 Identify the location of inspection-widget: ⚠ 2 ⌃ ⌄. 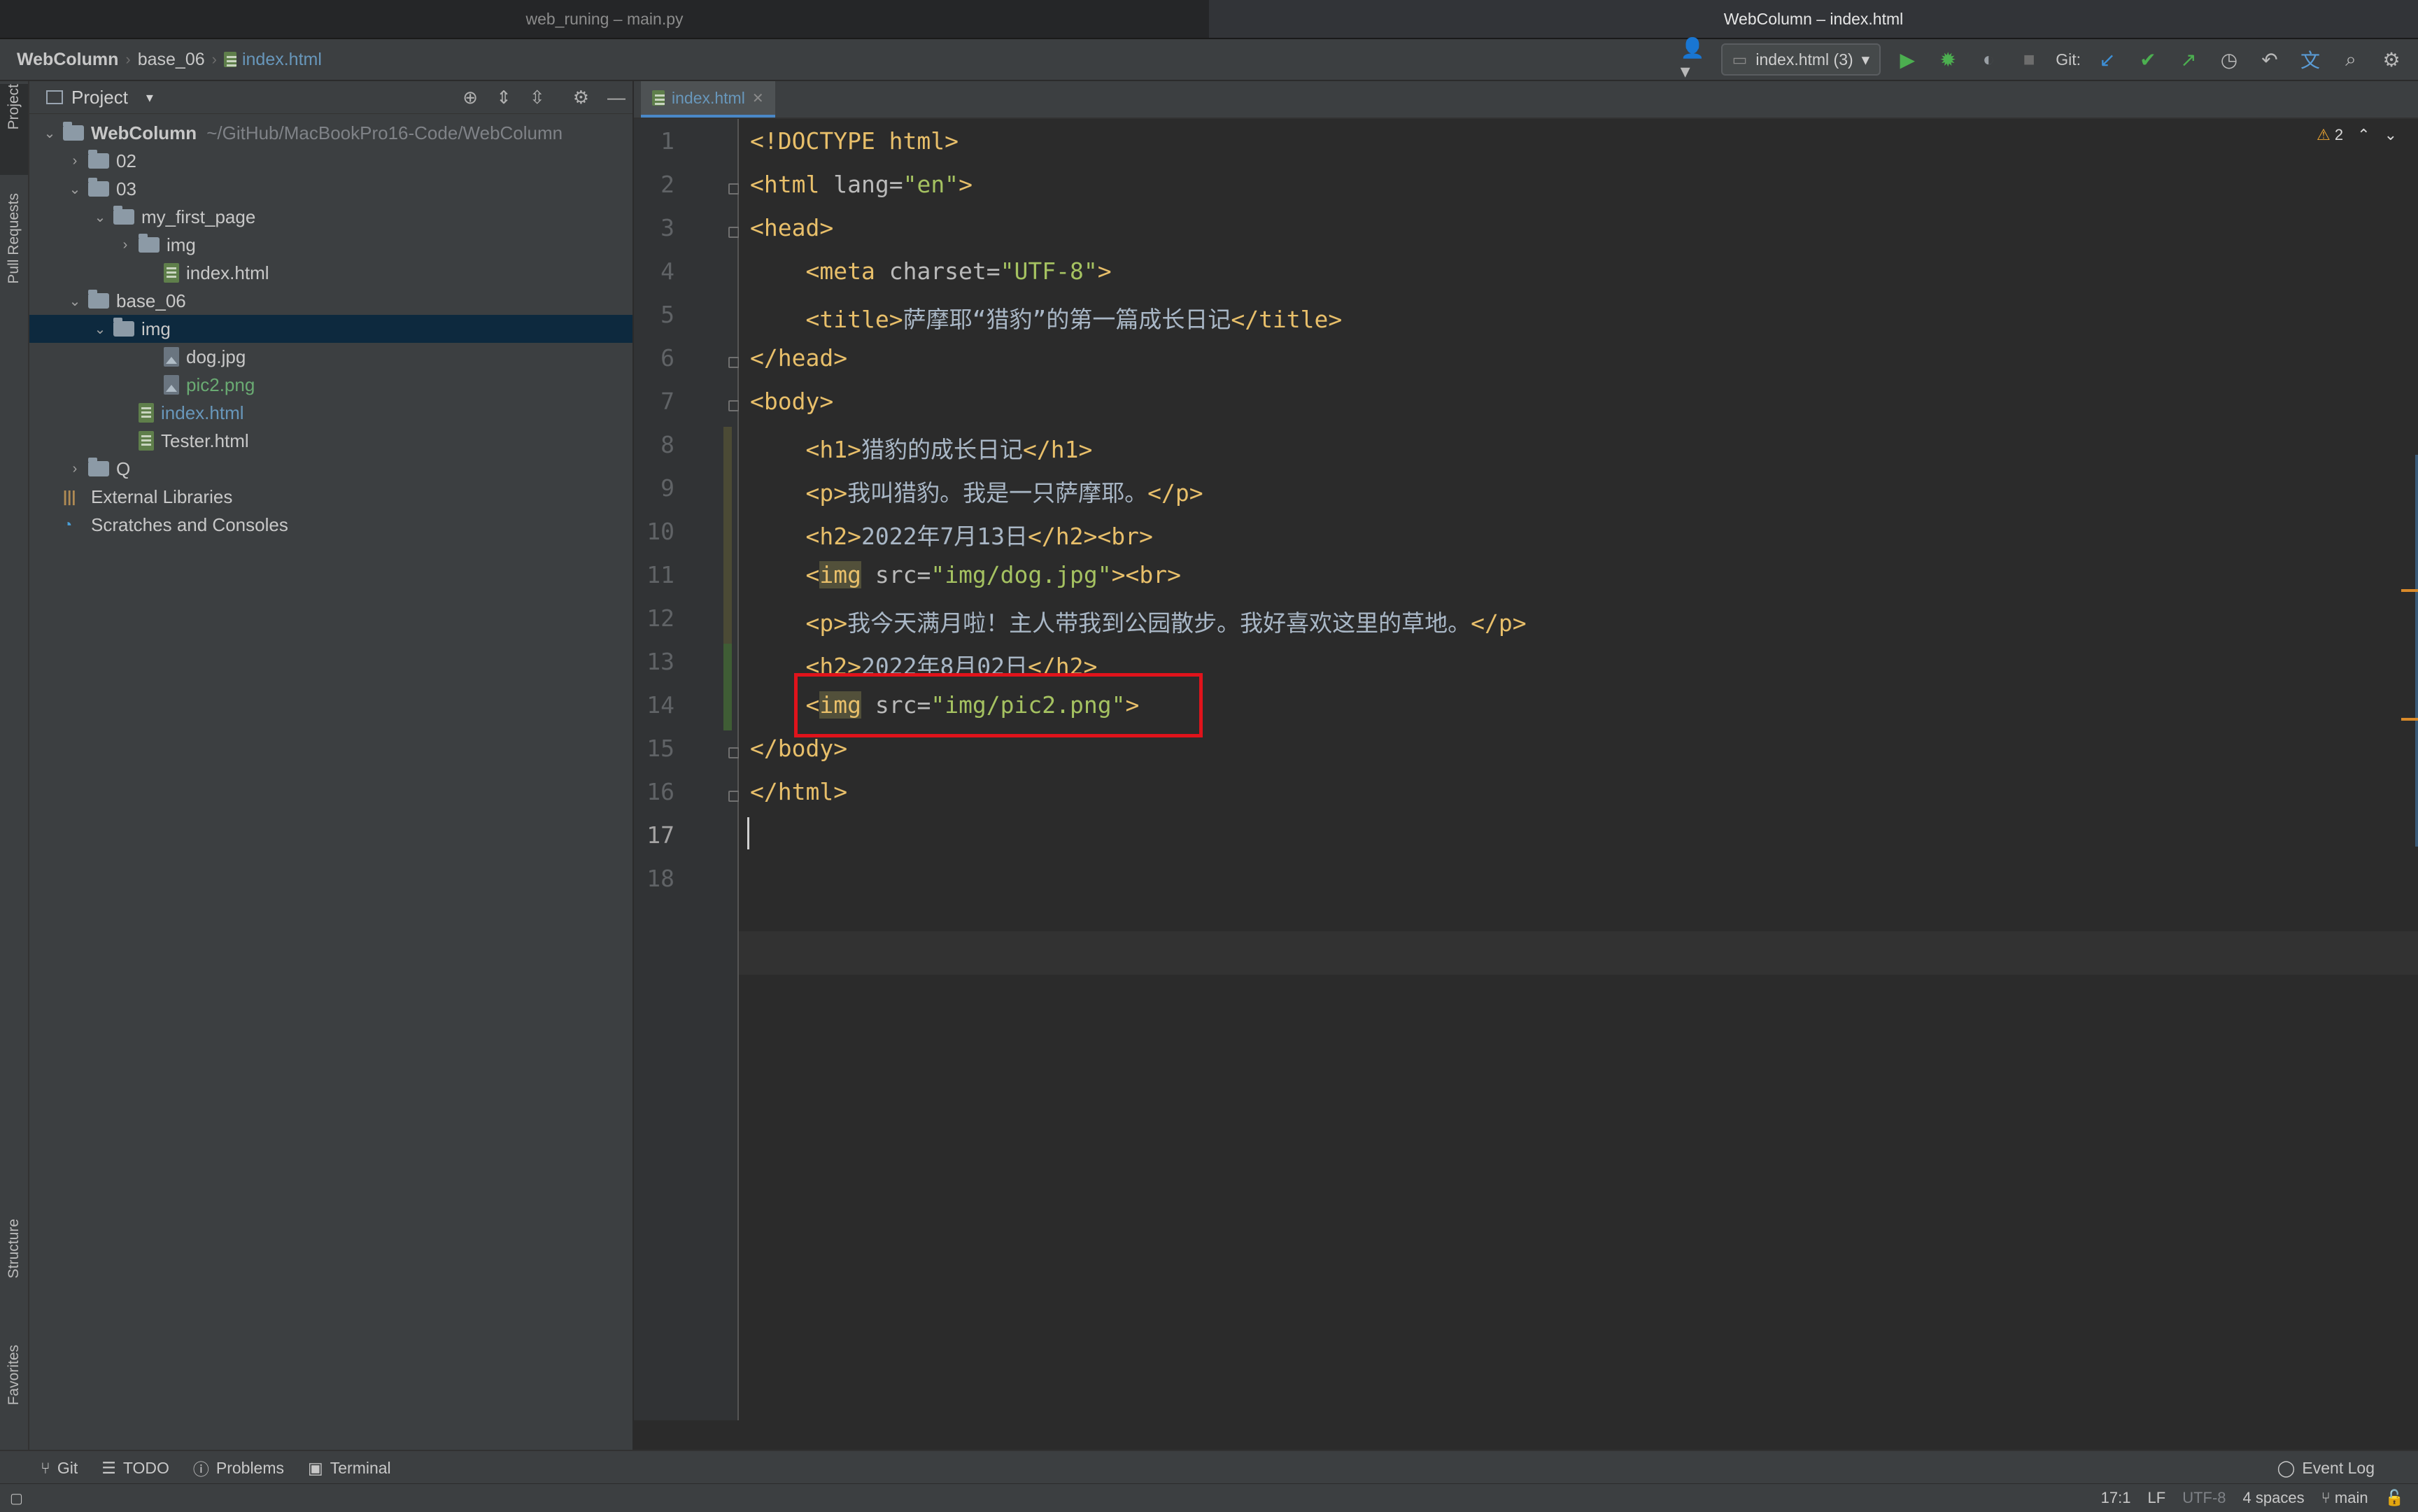
(2357, 135).